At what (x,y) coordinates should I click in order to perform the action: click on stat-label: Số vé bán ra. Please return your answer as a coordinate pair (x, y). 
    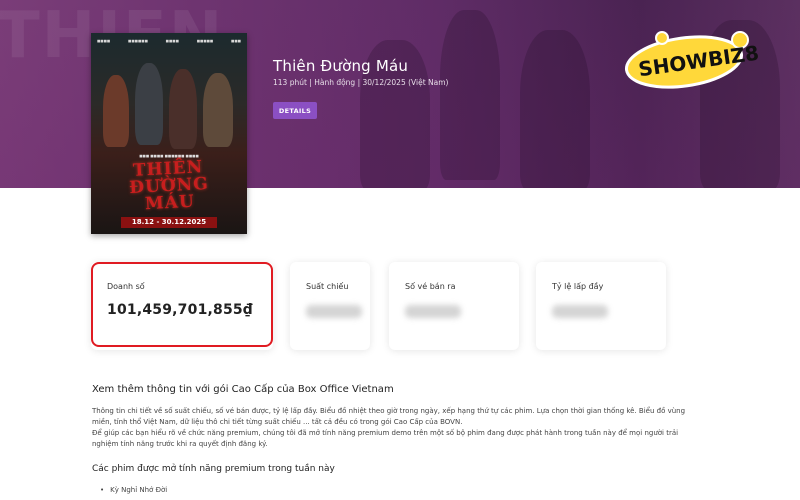
    Looking at the image, I should click on (430, 286).